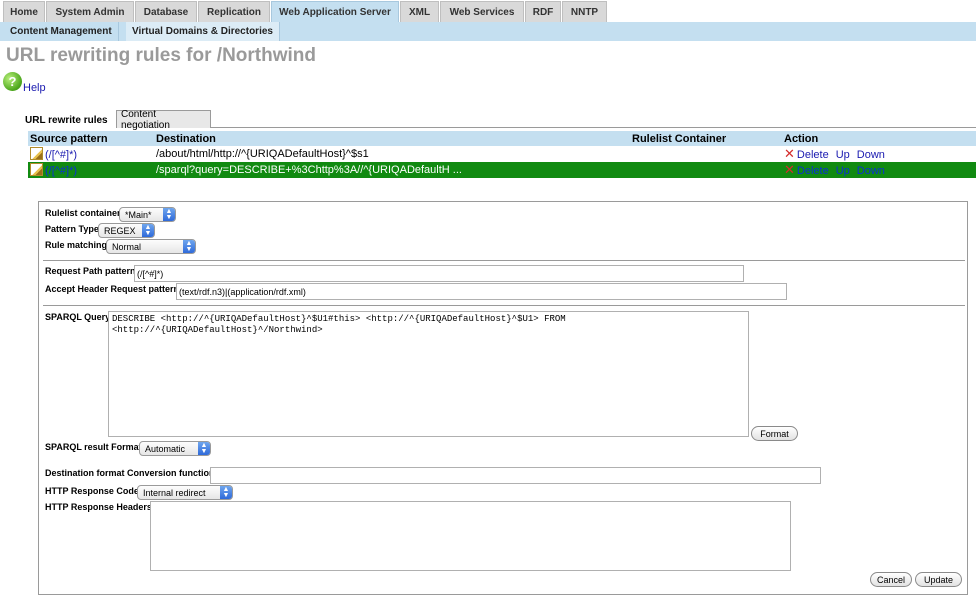 This screenshot has height=600, width=976. What do you see at coordinates (439, 273) in the screenshot?
I see `request-path-pattern-input: (/[^#]*)` at bounding box center [439, 273].